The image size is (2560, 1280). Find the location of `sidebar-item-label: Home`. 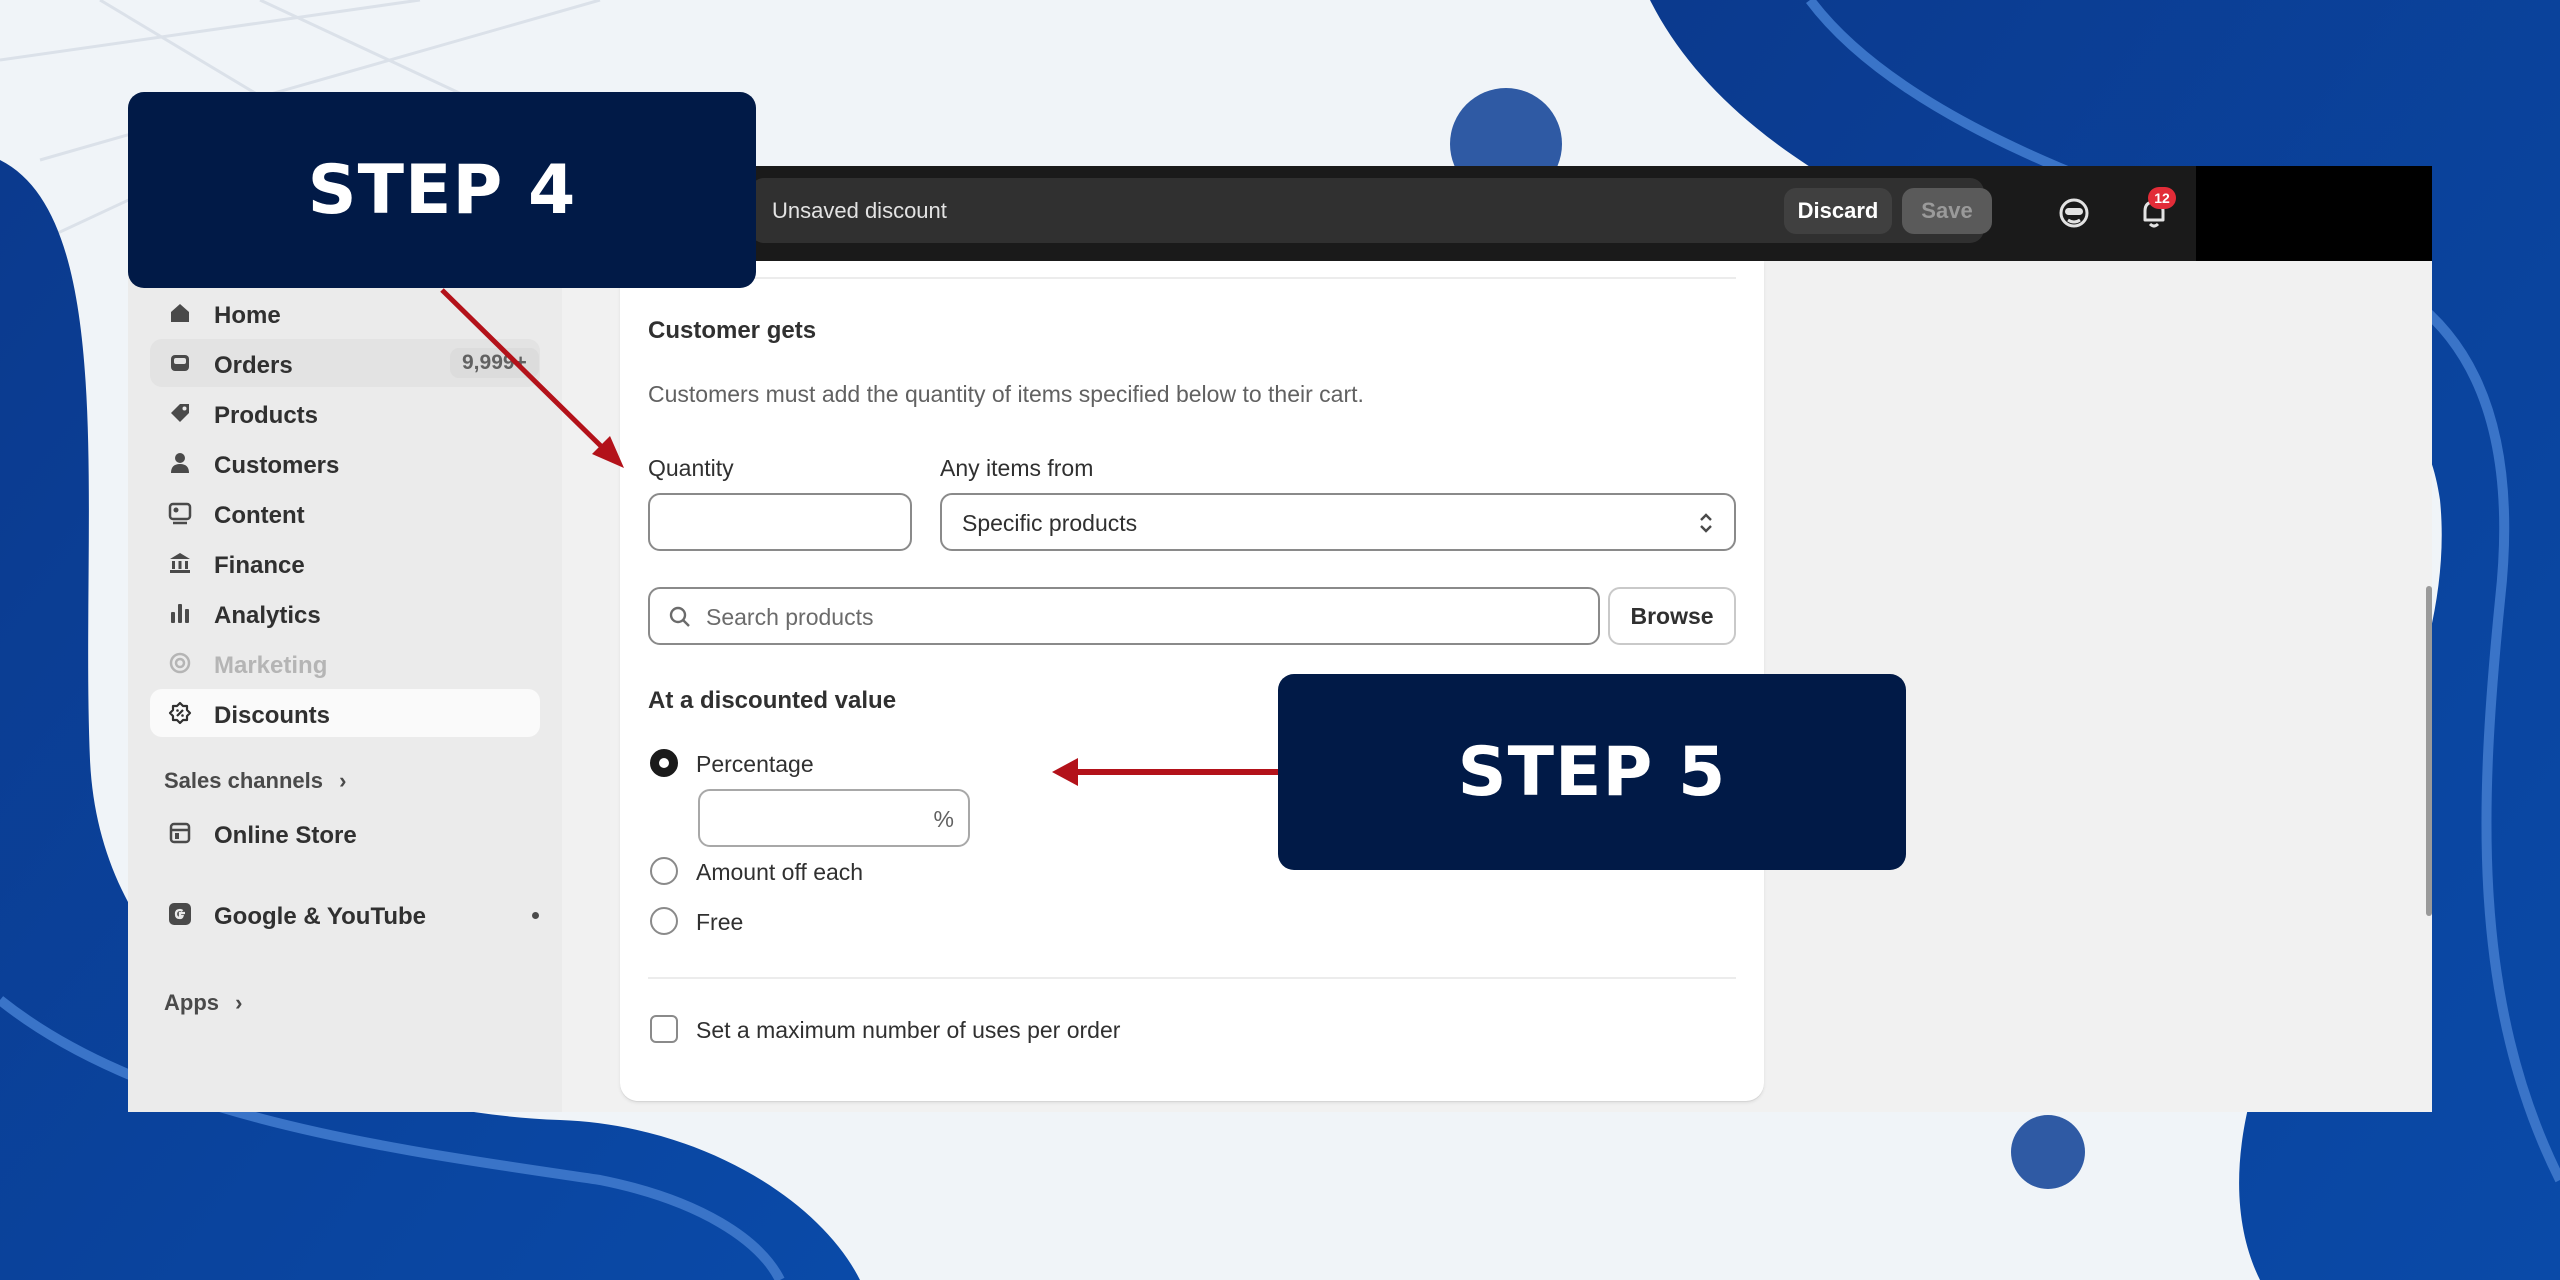

sidebar-item-label: Home is located at coordinates (247, 315).